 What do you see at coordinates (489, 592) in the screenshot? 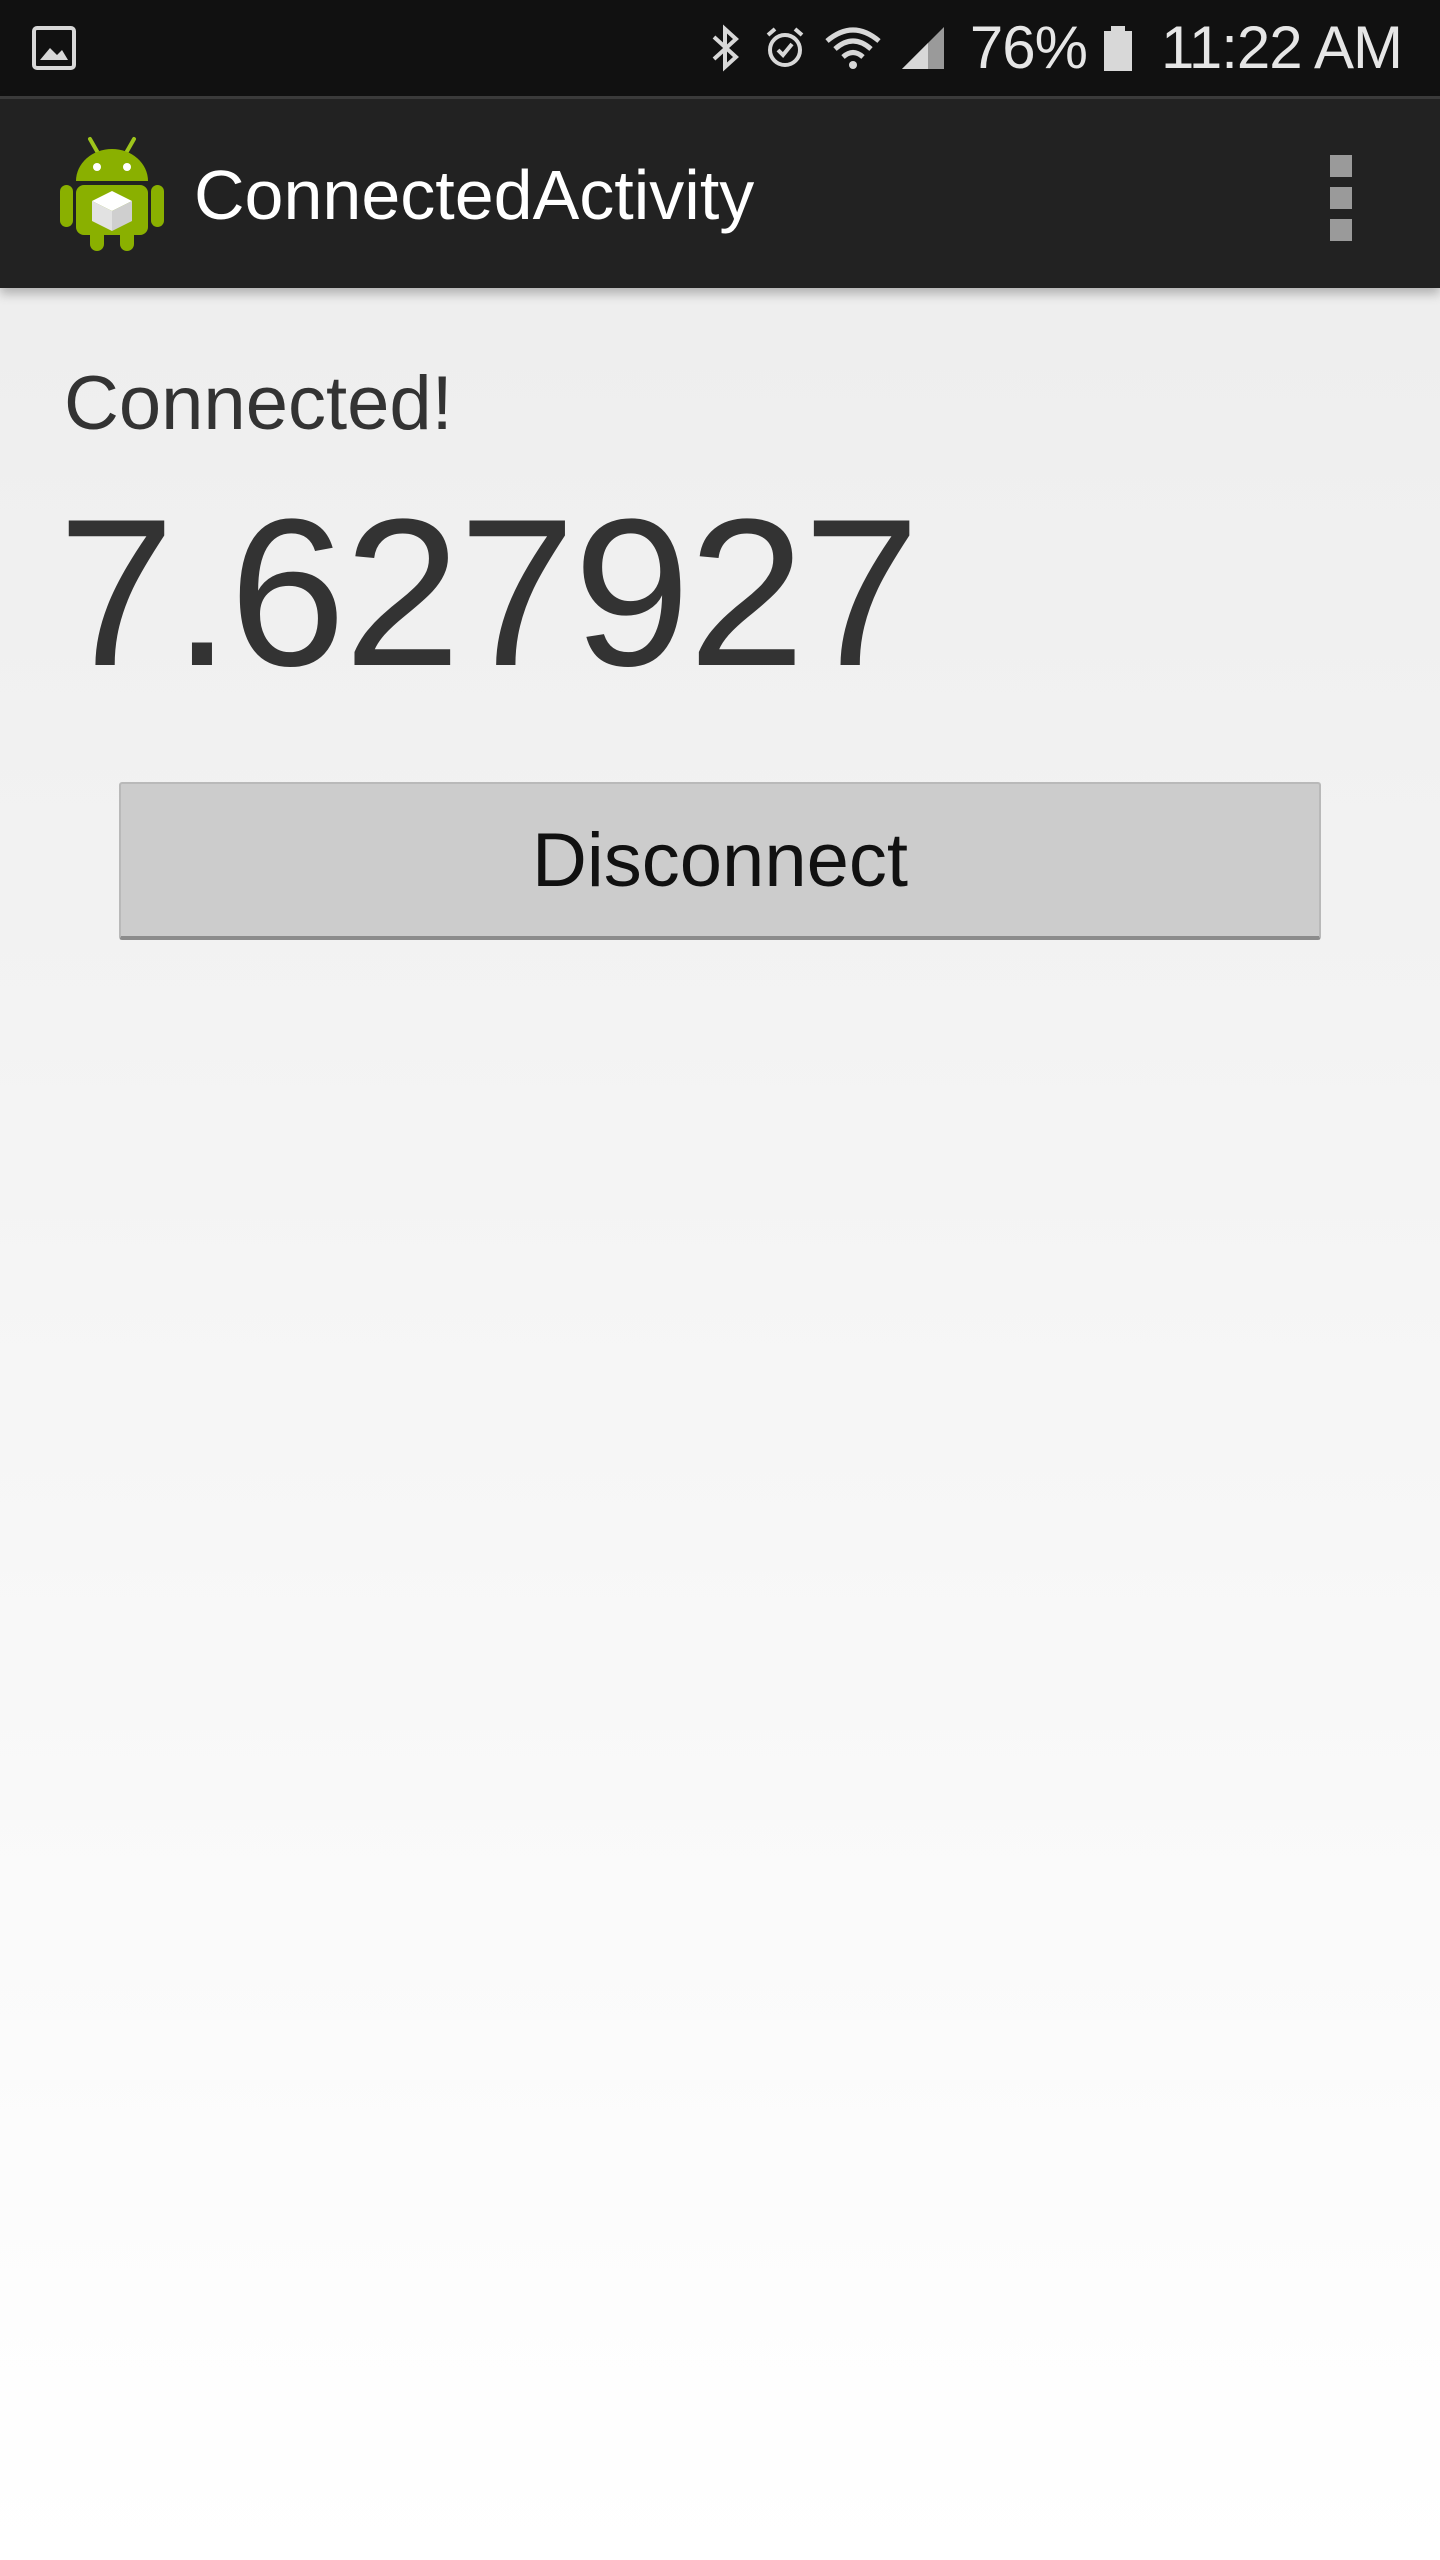
I see `value-display: 7.627927` at bounding box center [489, 592].